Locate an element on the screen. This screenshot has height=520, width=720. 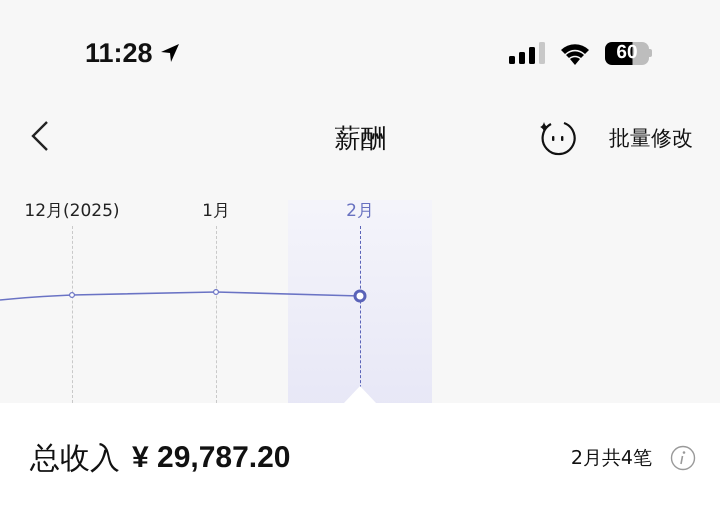
selected-point is located at coordinates (360, 296).